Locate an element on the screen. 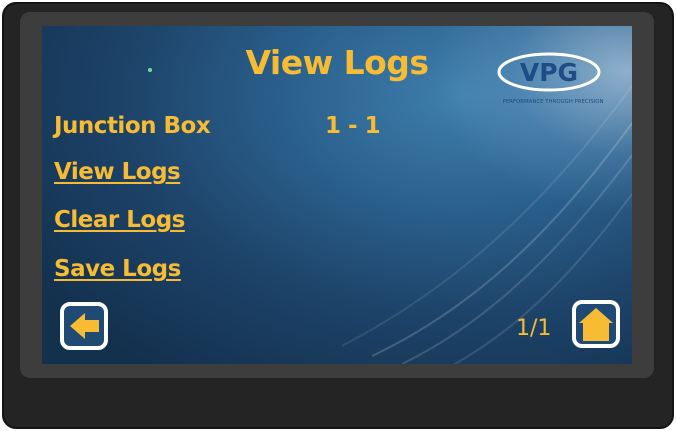 This screenshot has height=431, width=676. svg-text: VPG is located at coordinates (549, 72).